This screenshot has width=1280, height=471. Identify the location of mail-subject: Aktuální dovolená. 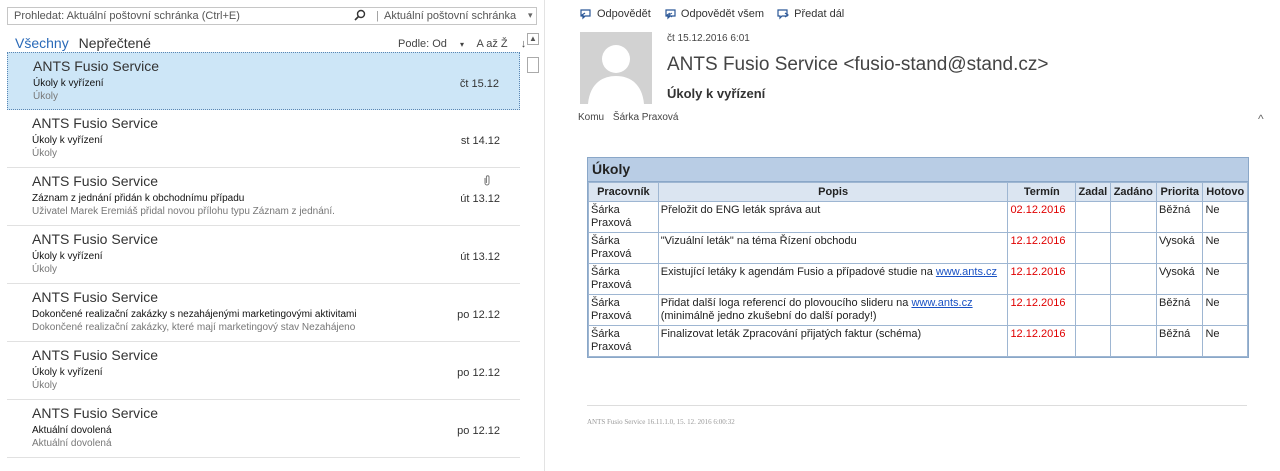
(72, 430).